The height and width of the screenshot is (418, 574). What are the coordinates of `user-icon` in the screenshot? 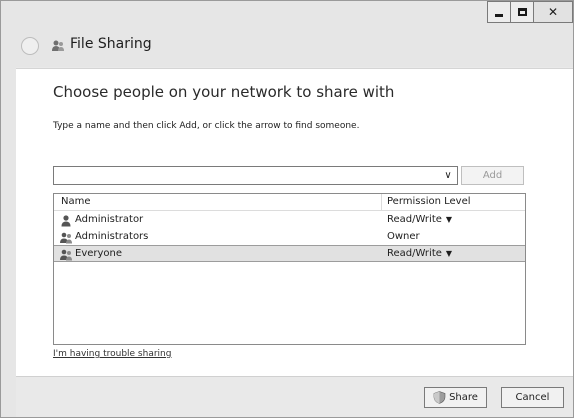 It's located at (66, 221).